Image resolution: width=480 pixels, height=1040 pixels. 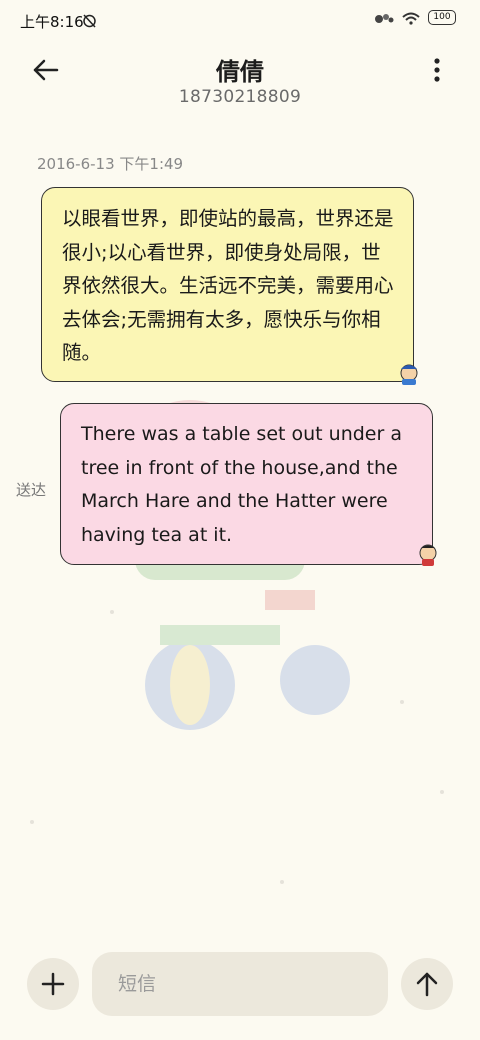 What do you see at coordinates (52, 22) in the screenshot?
I see `status-time: 上午8:16` at bounding box center [52, 22].